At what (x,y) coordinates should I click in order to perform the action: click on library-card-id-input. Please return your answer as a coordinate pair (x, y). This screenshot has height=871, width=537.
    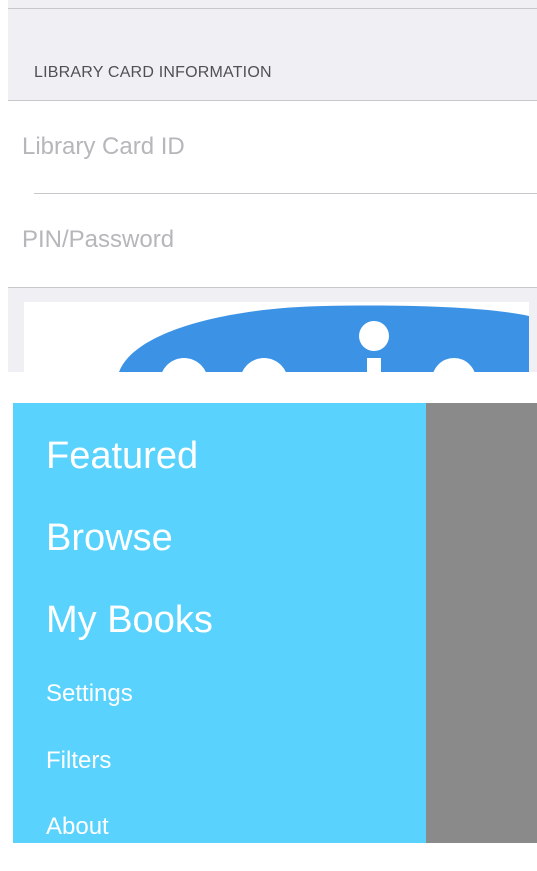
    Looking at the image, I should click on (262, 147).